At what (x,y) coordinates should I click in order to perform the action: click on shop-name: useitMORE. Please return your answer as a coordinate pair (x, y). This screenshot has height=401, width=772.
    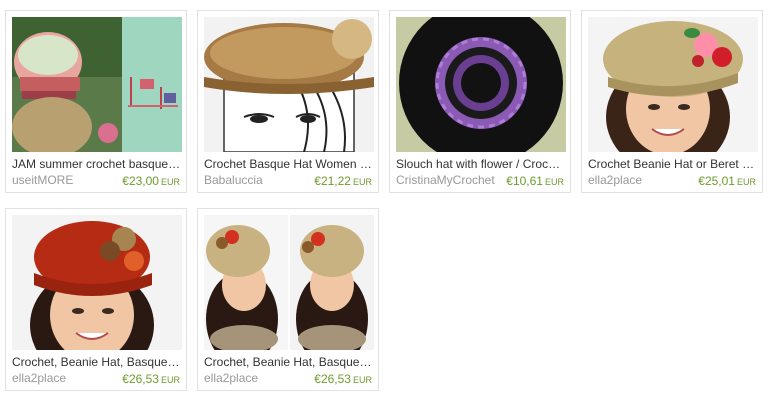
    Looking at the image, I should click on (64, 180).